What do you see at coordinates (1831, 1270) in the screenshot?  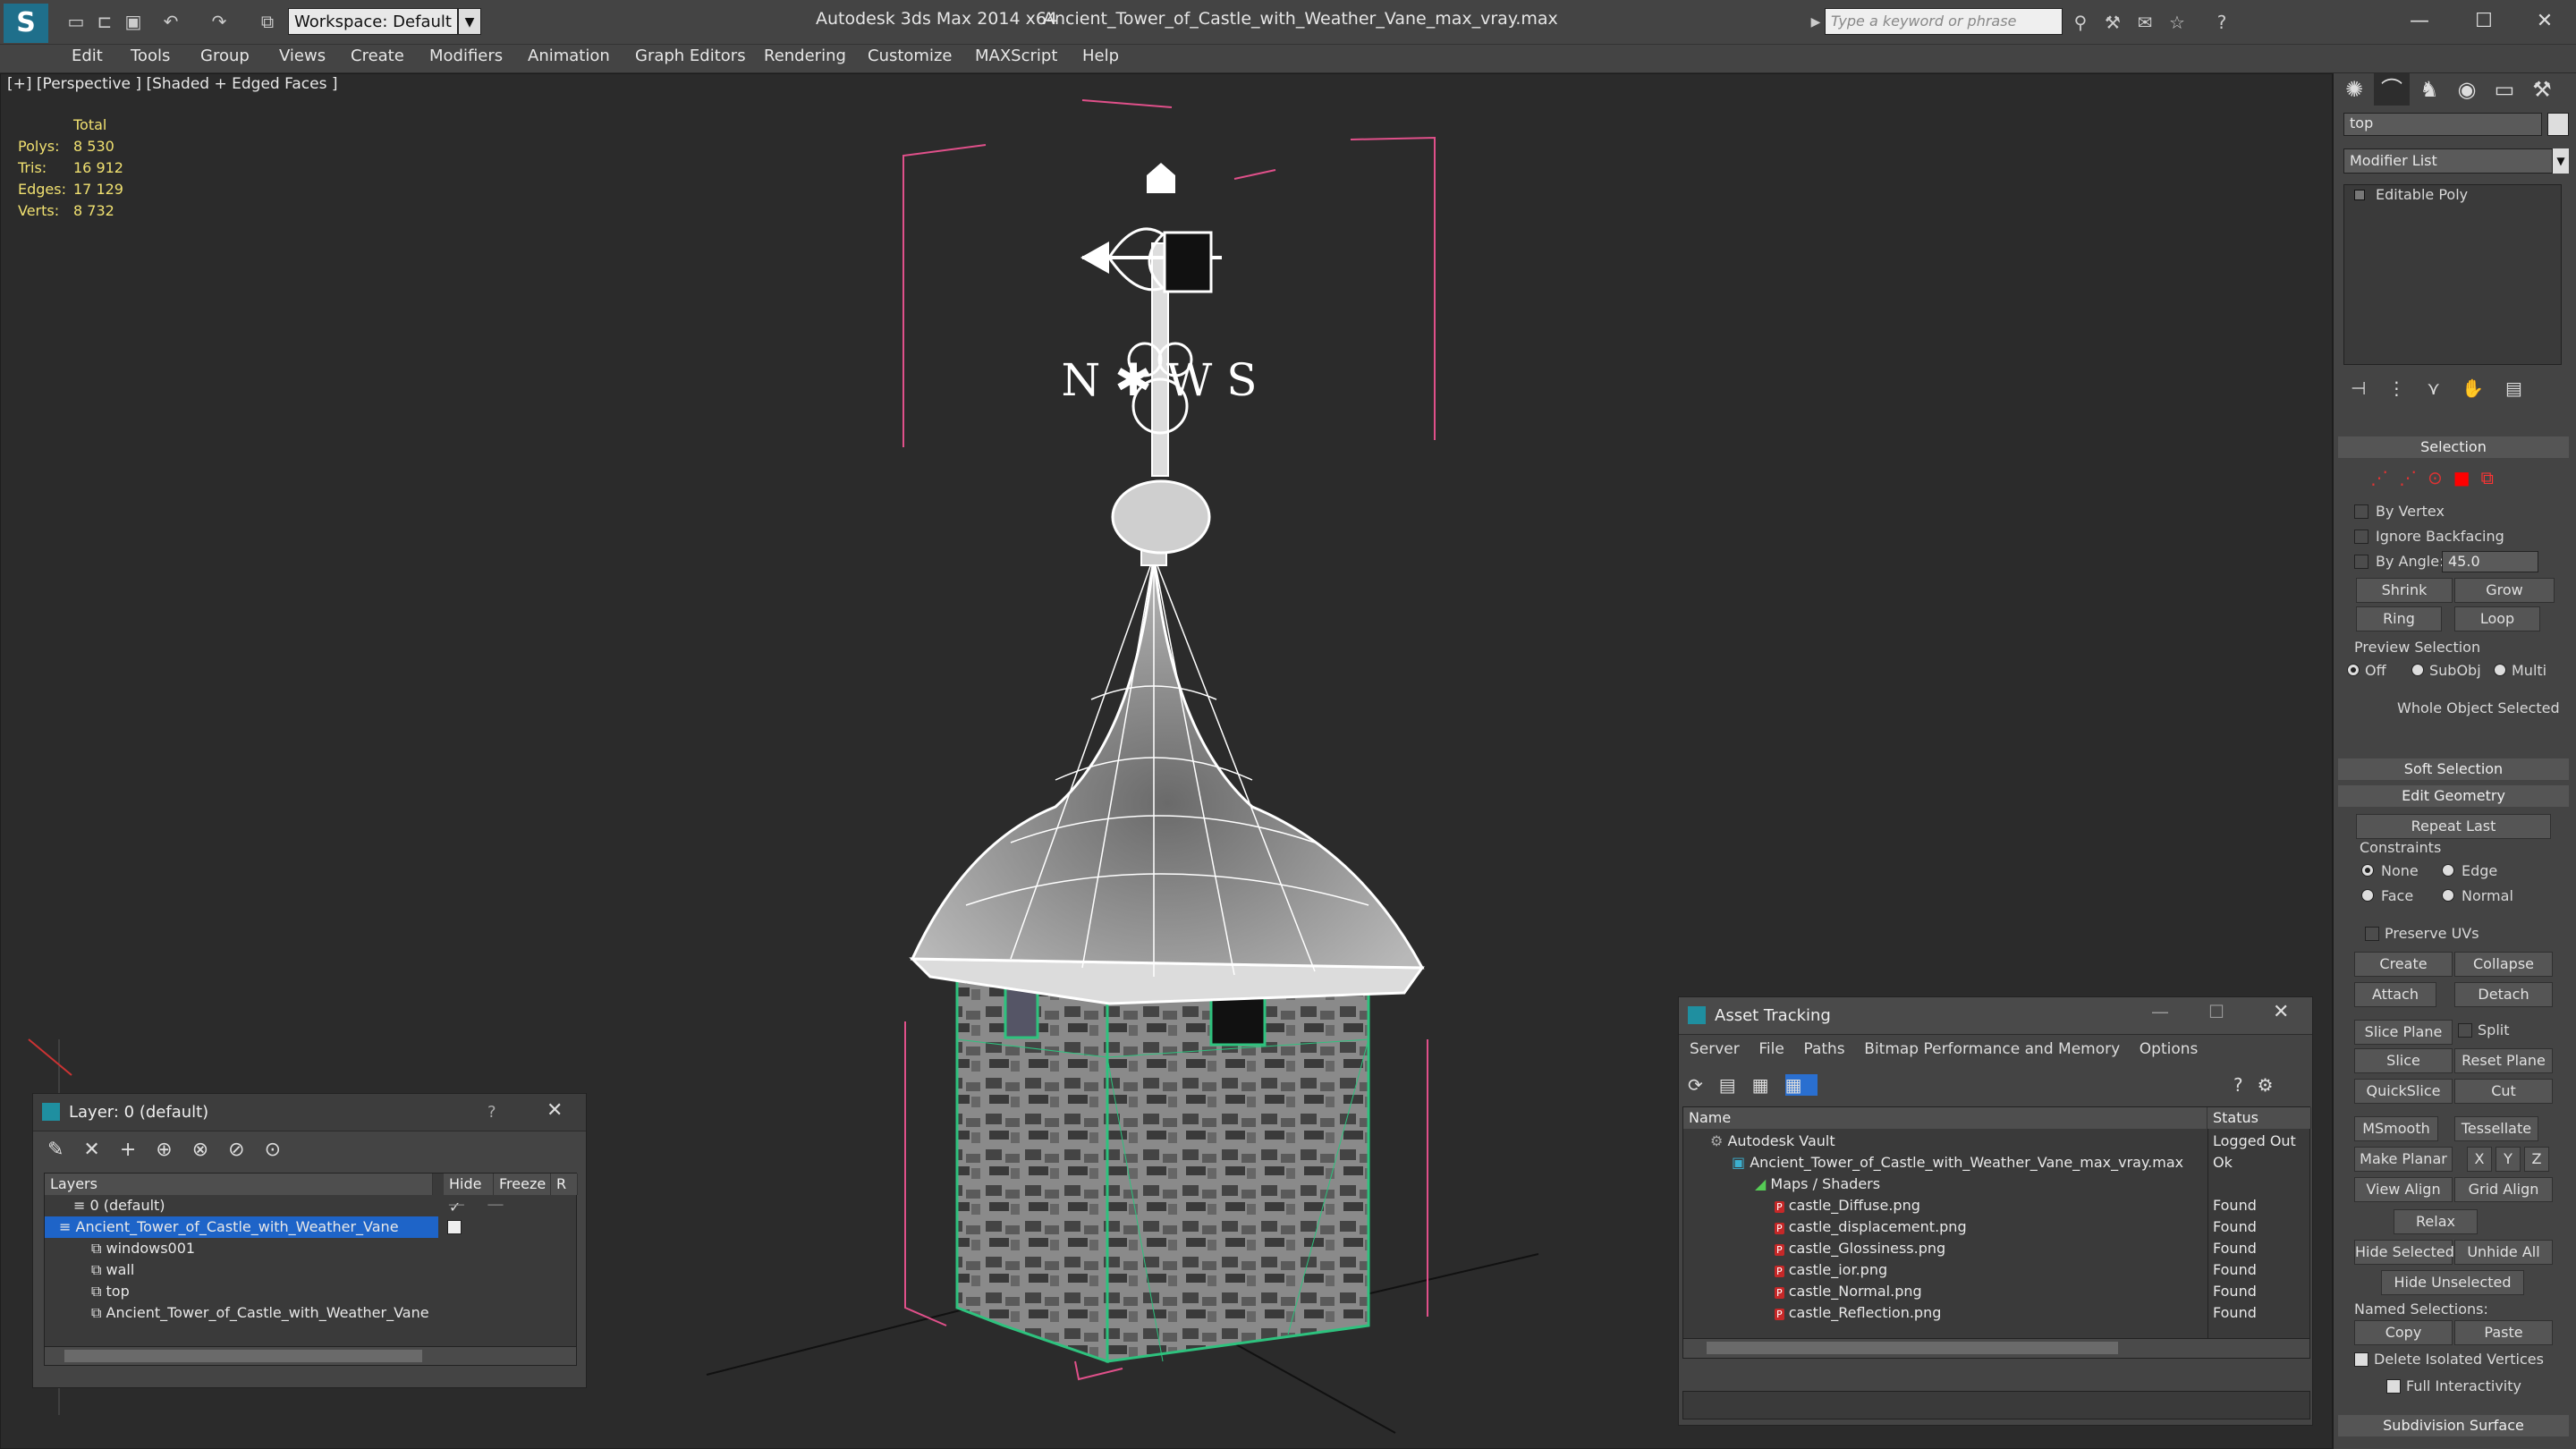 I see `asset-row: P castle_ior.png` at bounding box center [1831, 1270].